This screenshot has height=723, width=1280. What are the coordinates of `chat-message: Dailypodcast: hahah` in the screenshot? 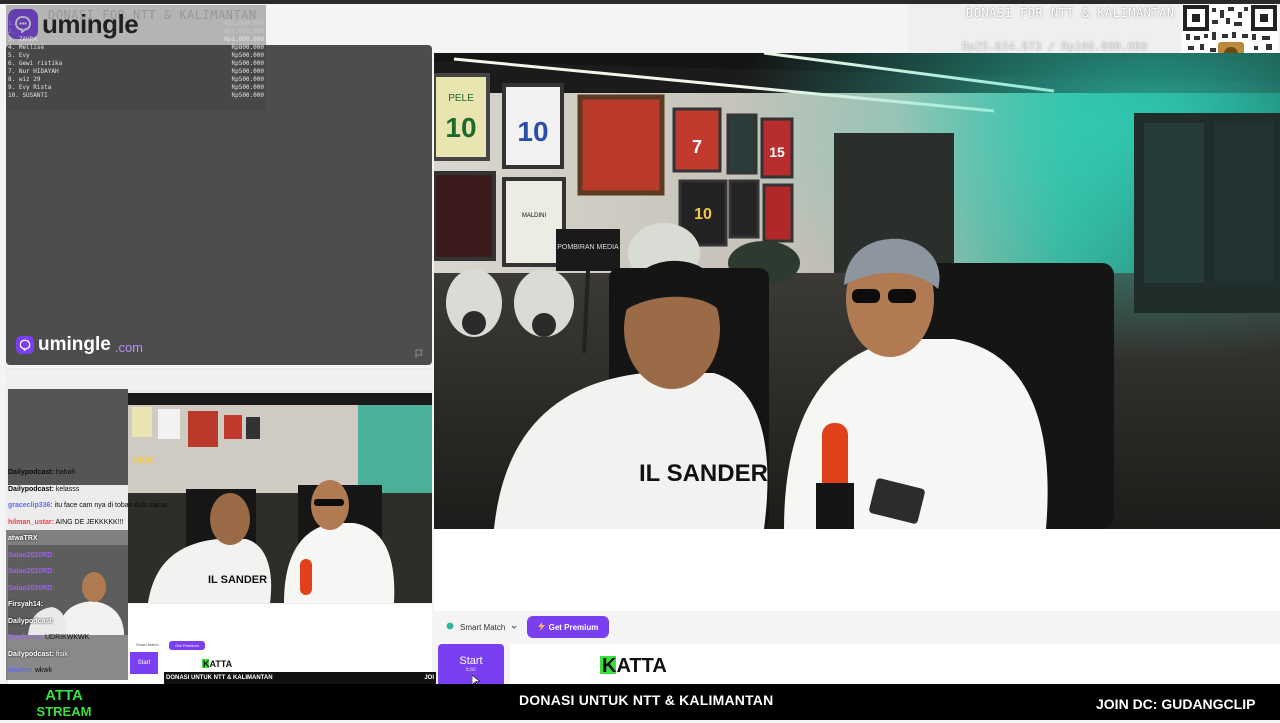 It's located at (42, 472).